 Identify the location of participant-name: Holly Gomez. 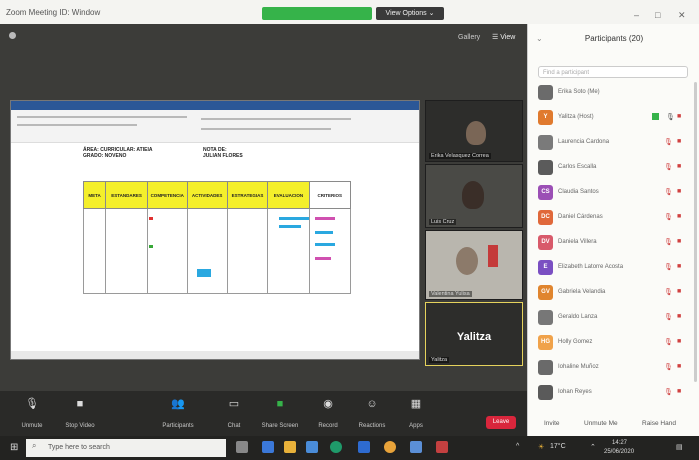
(575, 342).